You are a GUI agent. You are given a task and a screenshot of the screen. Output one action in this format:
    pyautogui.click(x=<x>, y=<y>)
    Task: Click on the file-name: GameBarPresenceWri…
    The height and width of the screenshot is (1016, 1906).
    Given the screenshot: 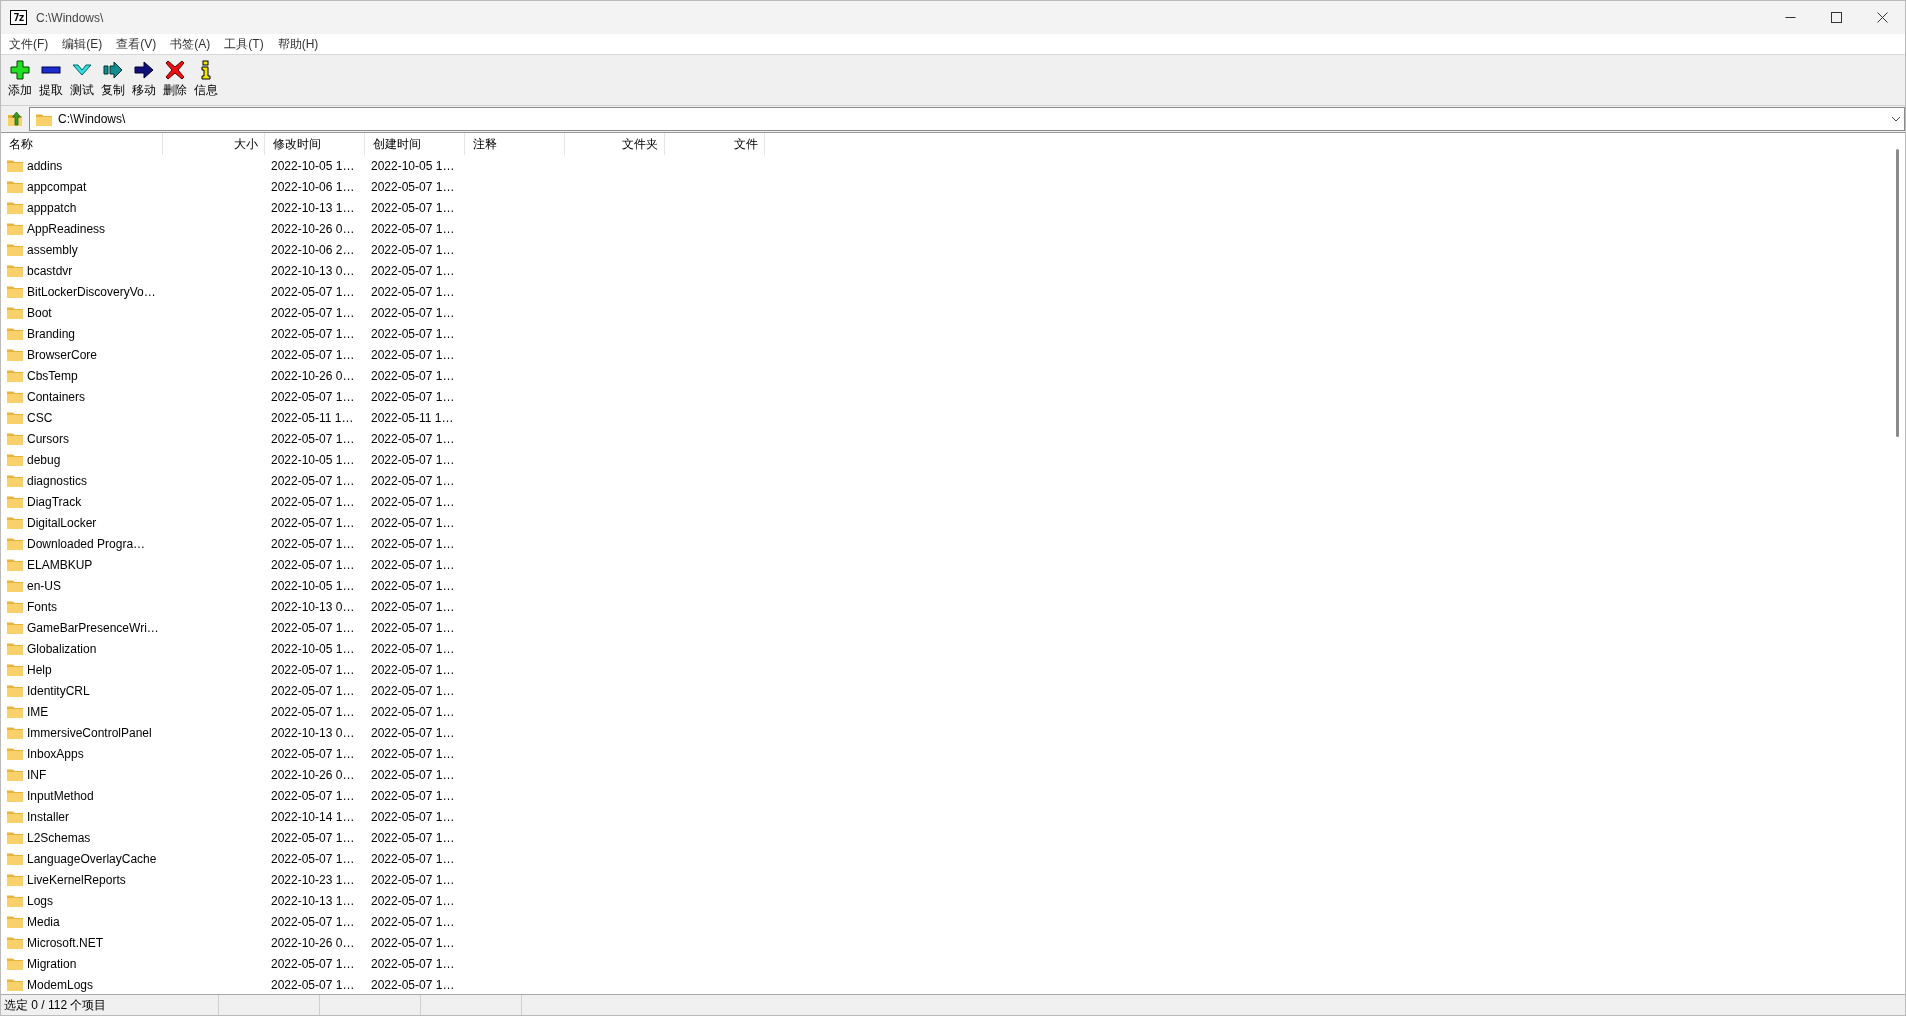 What is the action you would take?
    pyautogui.click(x=93, y=627)
    